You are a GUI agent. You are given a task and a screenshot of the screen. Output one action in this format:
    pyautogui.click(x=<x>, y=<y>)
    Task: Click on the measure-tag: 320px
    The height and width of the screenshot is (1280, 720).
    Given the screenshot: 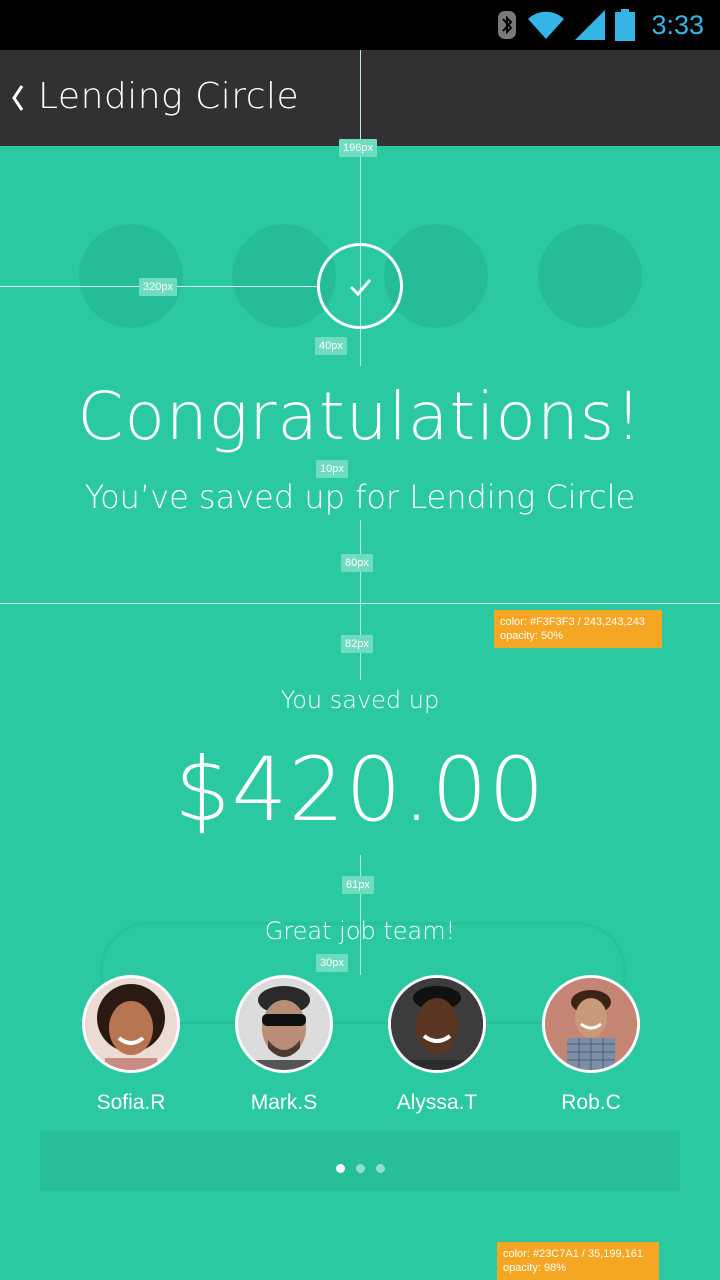 What is the action you would take?
    pyautogui.click(x=158, y=287)
    